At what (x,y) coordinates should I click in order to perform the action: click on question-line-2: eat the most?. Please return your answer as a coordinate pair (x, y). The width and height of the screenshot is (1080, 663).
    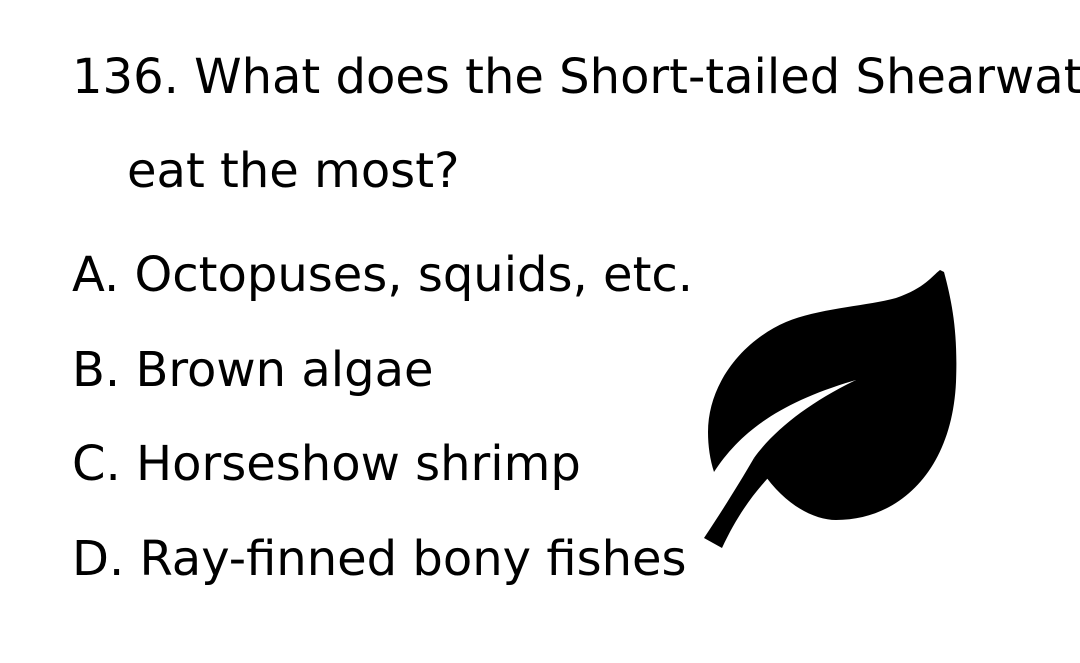
    Looking at the image, I should click on (293, 171).